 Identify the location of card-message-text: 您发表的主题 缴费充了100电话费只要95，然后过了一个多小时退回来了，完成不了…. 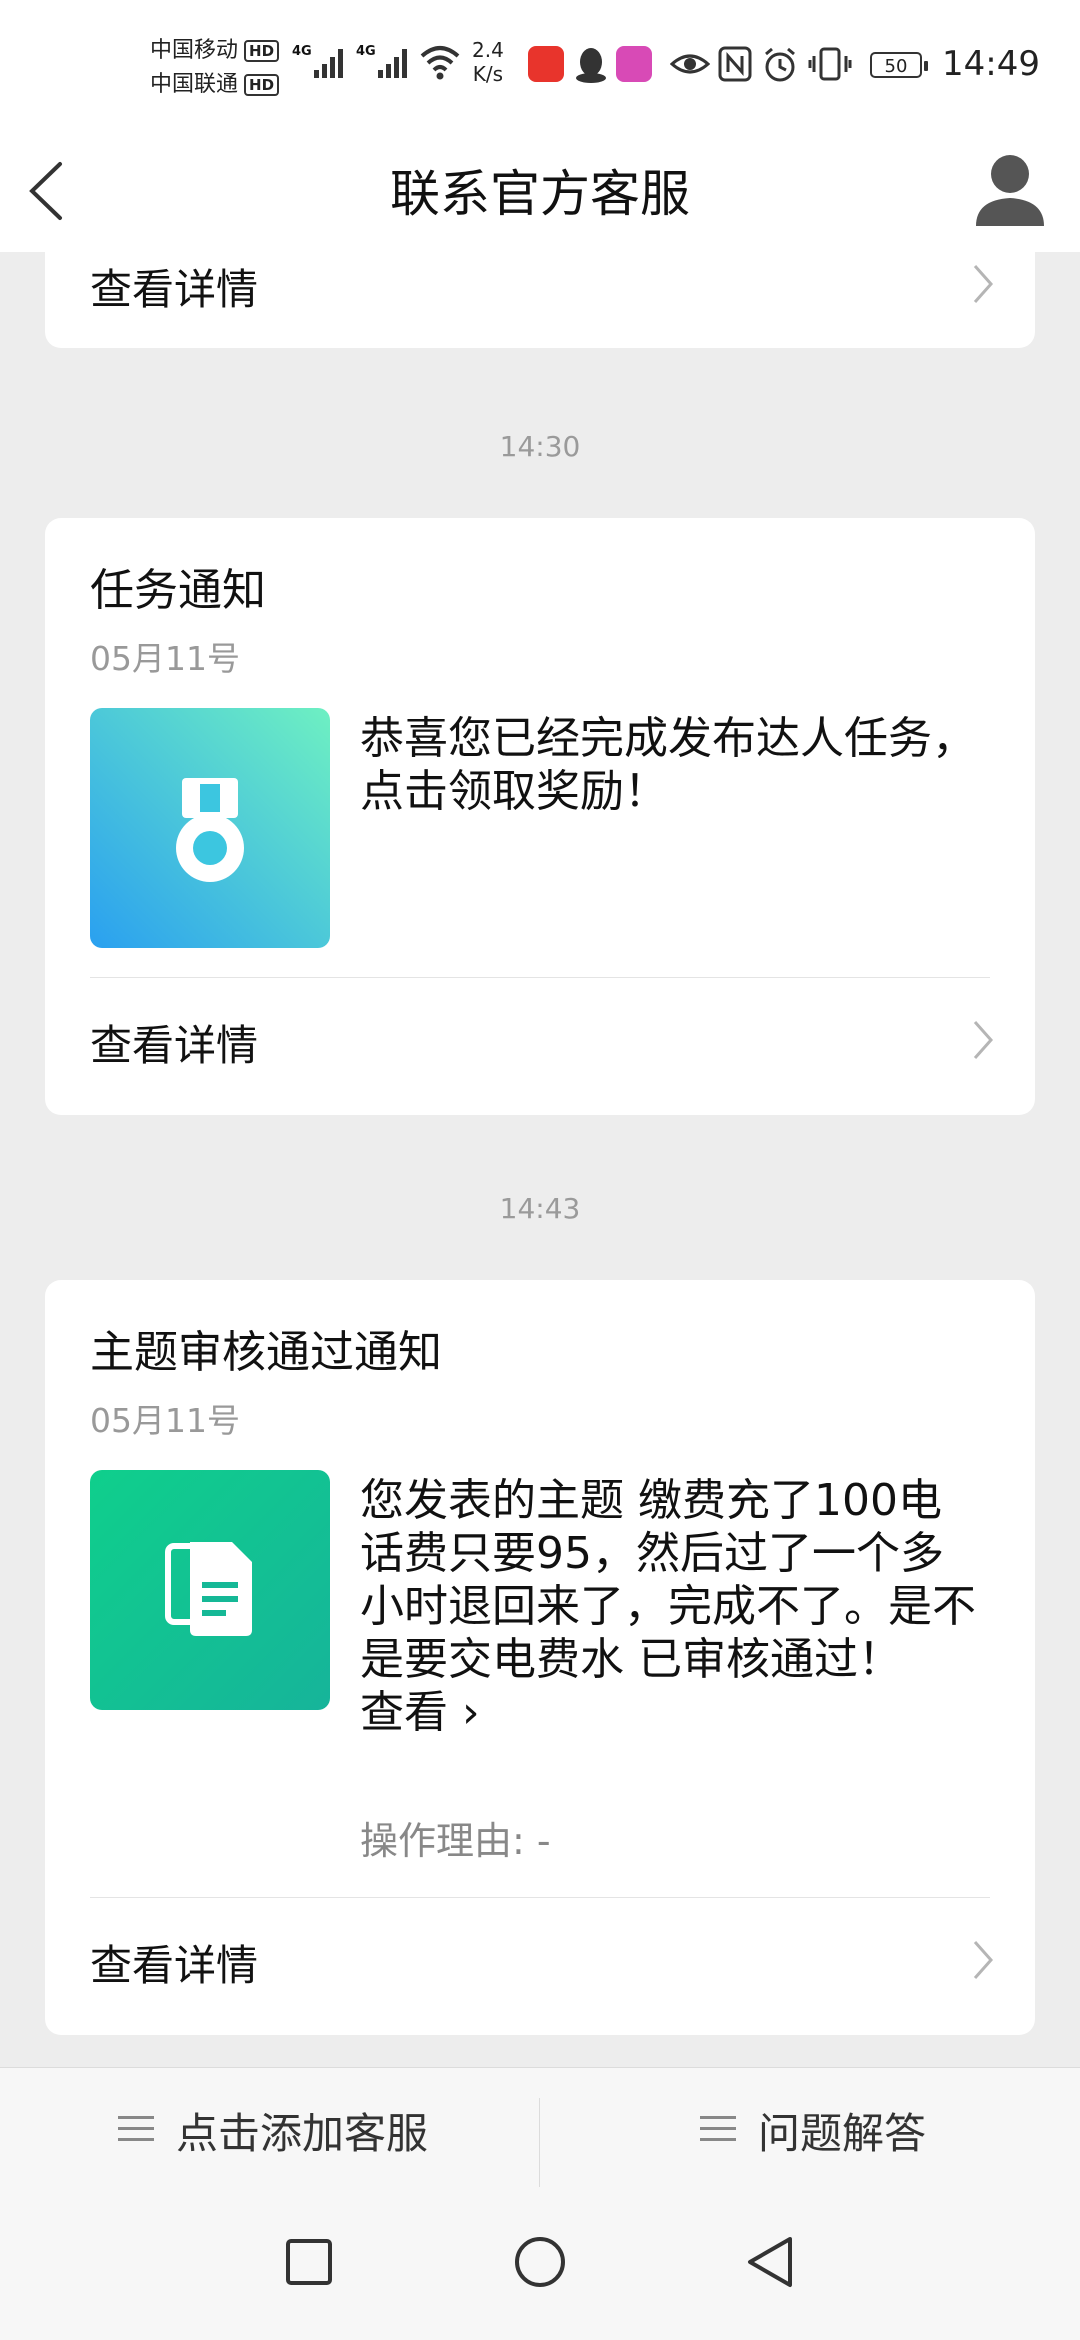
(670, 1606).